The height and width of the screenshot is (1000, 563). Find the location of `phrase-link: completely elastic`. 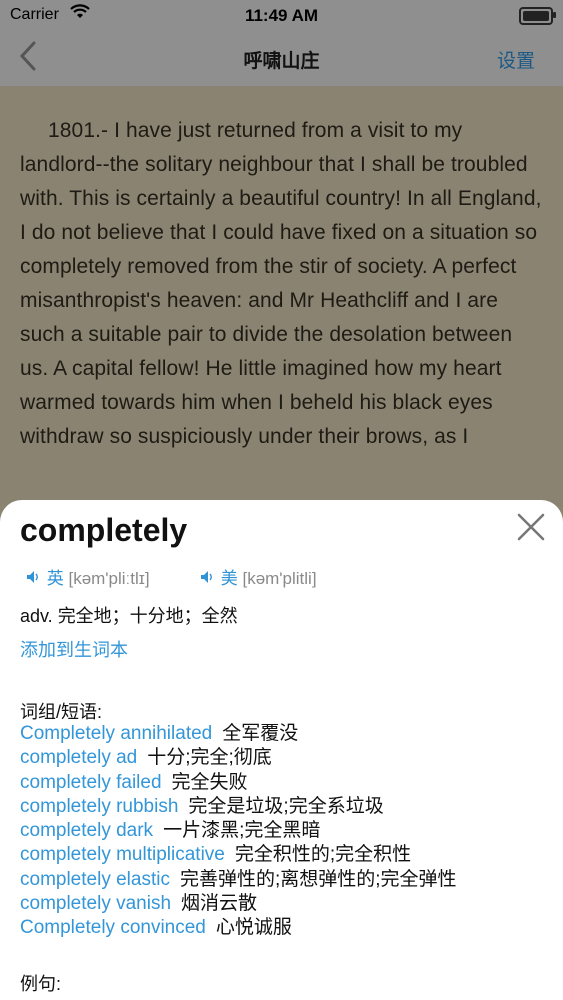

phrase-link: completely elastic is located at coordinates (95, 879).